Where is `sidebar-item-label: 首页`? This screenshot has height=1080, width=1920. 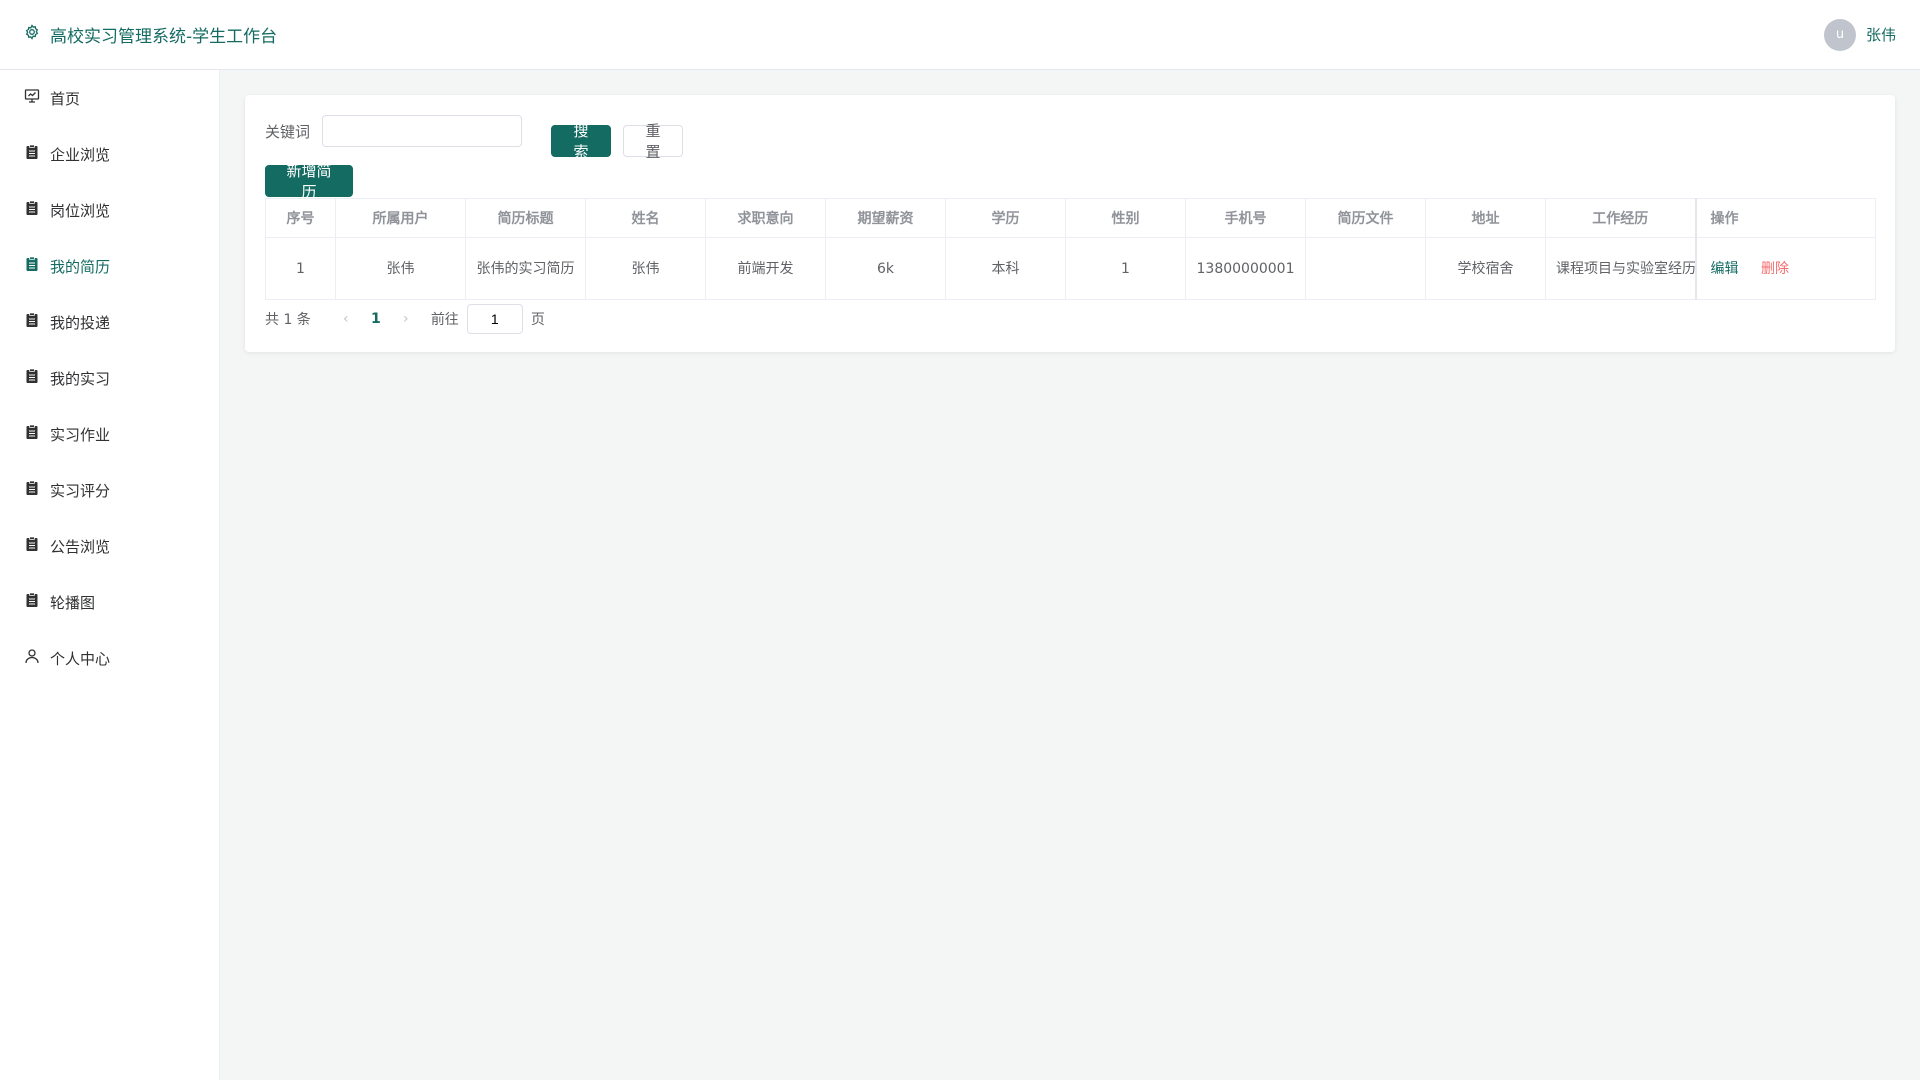 sidebar-item-label: 首页 is located at coordinates (65, 98).